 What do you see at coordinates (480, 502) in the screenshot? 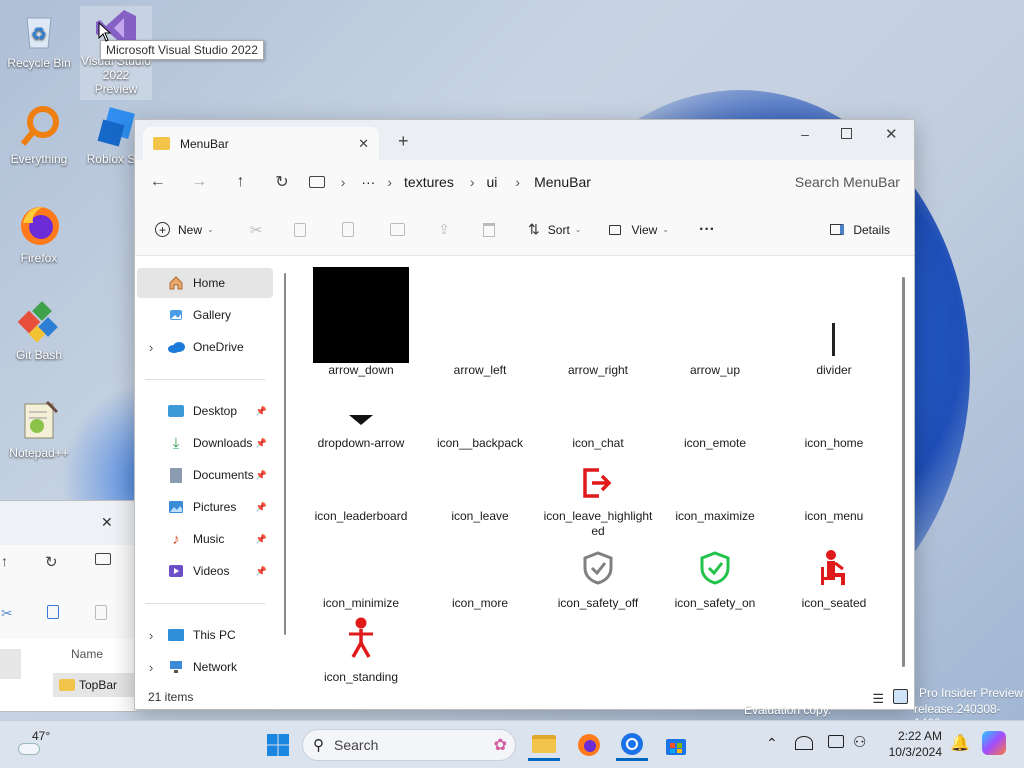
I see `file-item: icon_leave` at bounding box center [480, 502].